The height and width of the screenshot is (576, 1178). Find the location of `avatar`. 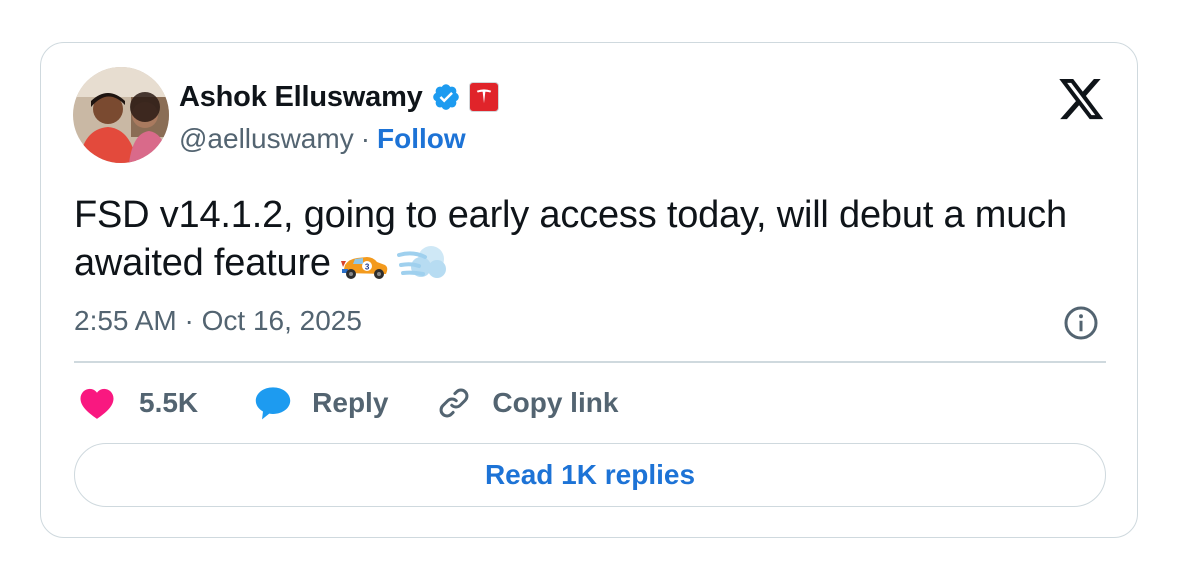

avatar is located at coordinates (121, 115).